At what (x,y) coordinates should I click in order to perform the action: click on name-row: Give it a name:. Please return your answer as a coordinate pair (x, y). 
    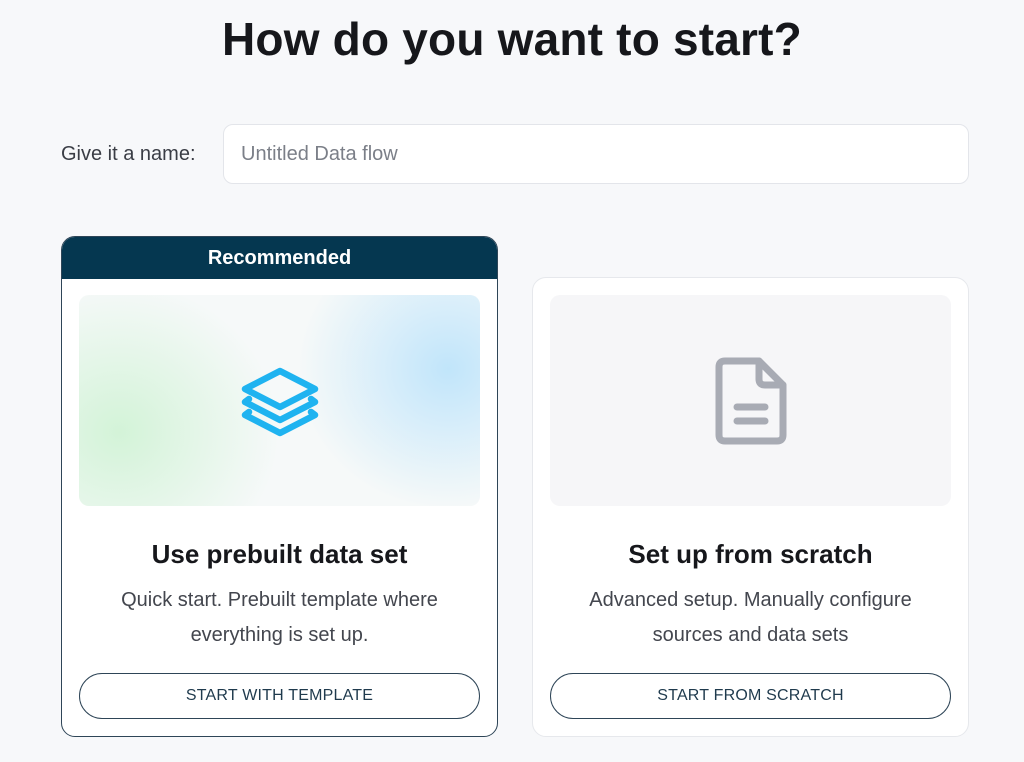
    Looking at the image, I should click on (515, 154).